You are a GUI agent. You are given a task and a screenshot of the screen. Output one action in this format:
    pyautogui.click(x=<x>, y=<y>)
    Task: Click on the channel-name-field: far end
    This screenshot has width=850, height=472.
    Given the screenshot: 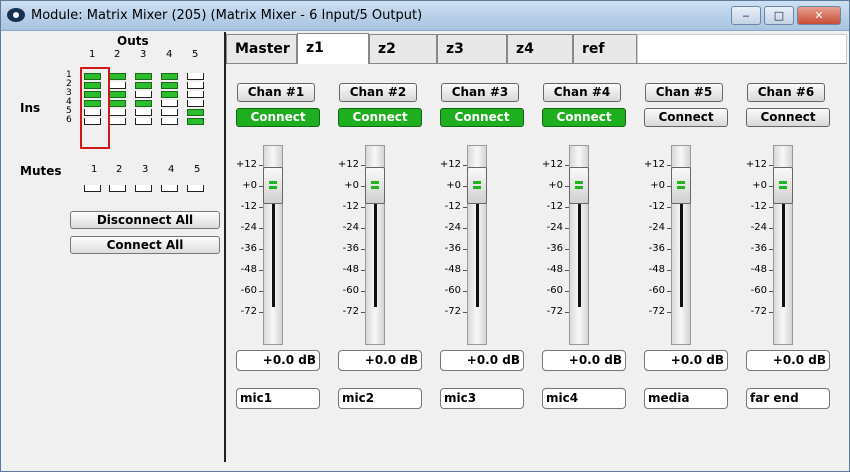 What is the action you would take?
    pyautogui.click(x=788, y=398)
    